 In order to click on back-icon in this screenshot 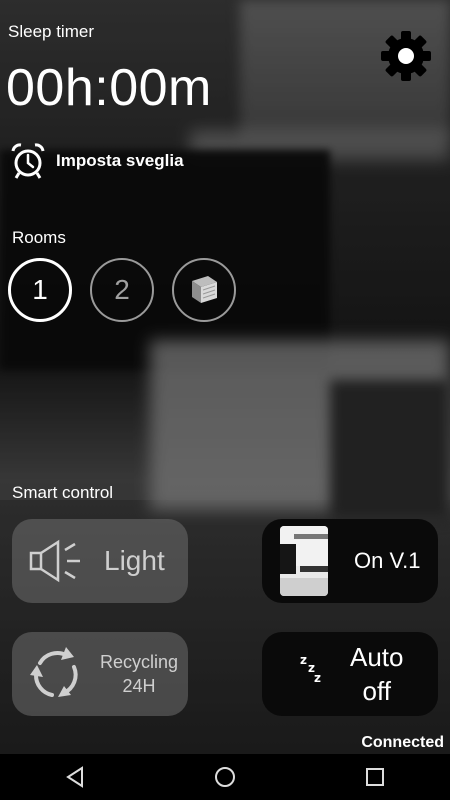, I will do `click(74, 777)`.